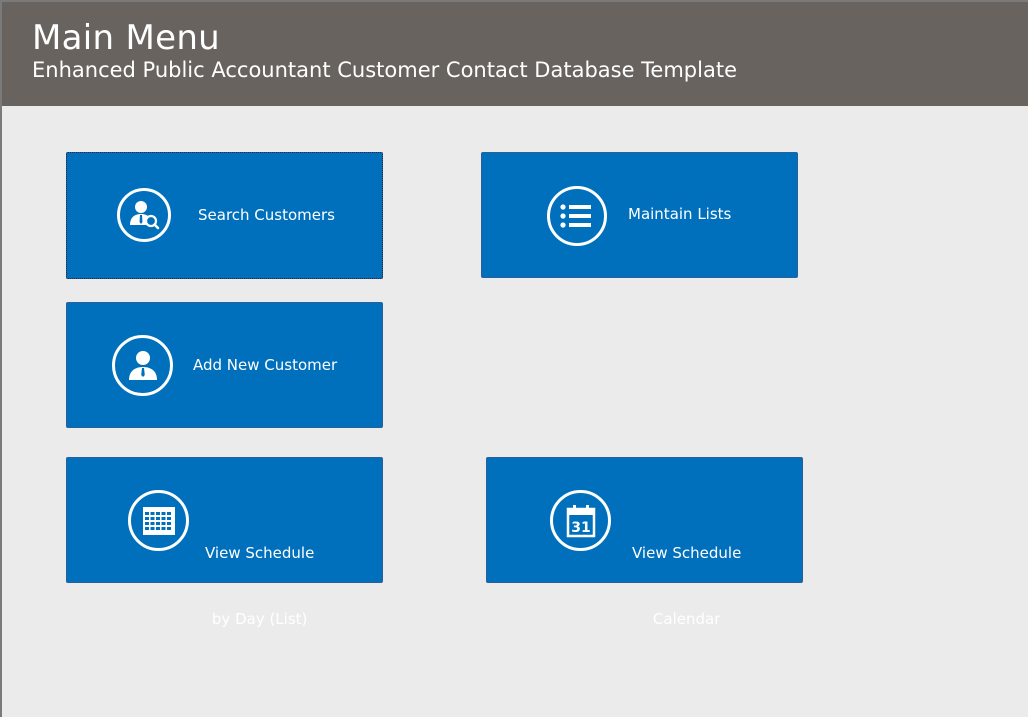  I want to click on view-schedule-calendar-button: 31 View Schedule Calendar, so click(644, 542).